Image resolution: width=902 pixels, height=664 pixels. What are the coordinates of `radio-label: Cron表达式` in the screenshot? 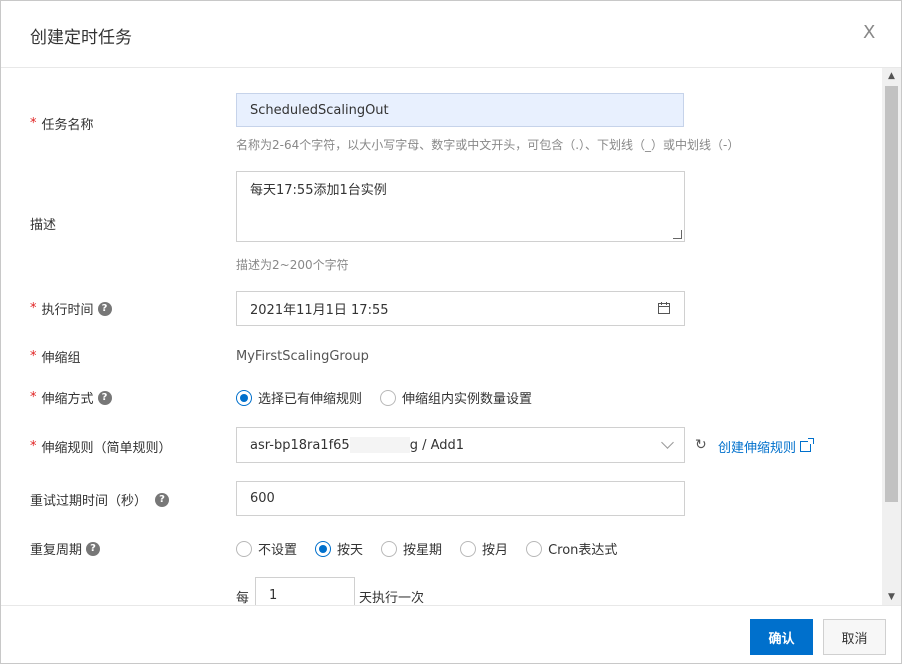 It's located at (583, 550).